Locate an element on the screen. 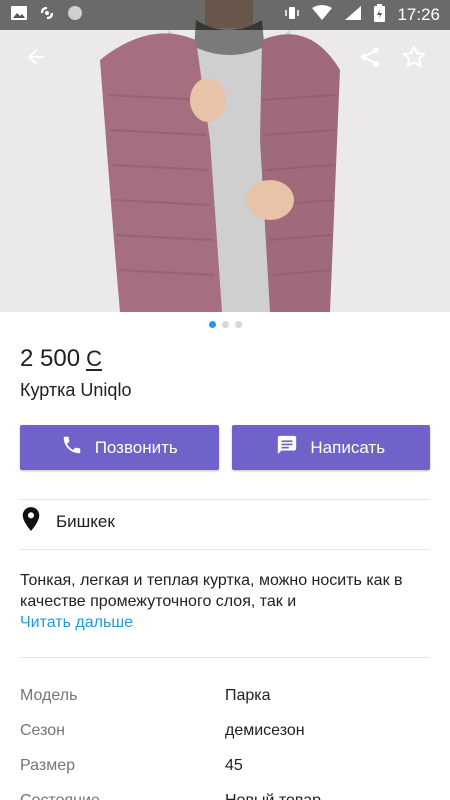 The width and height of the screenshot is (450, 800). back-arrow-icon is located at coordinates (36, 59).